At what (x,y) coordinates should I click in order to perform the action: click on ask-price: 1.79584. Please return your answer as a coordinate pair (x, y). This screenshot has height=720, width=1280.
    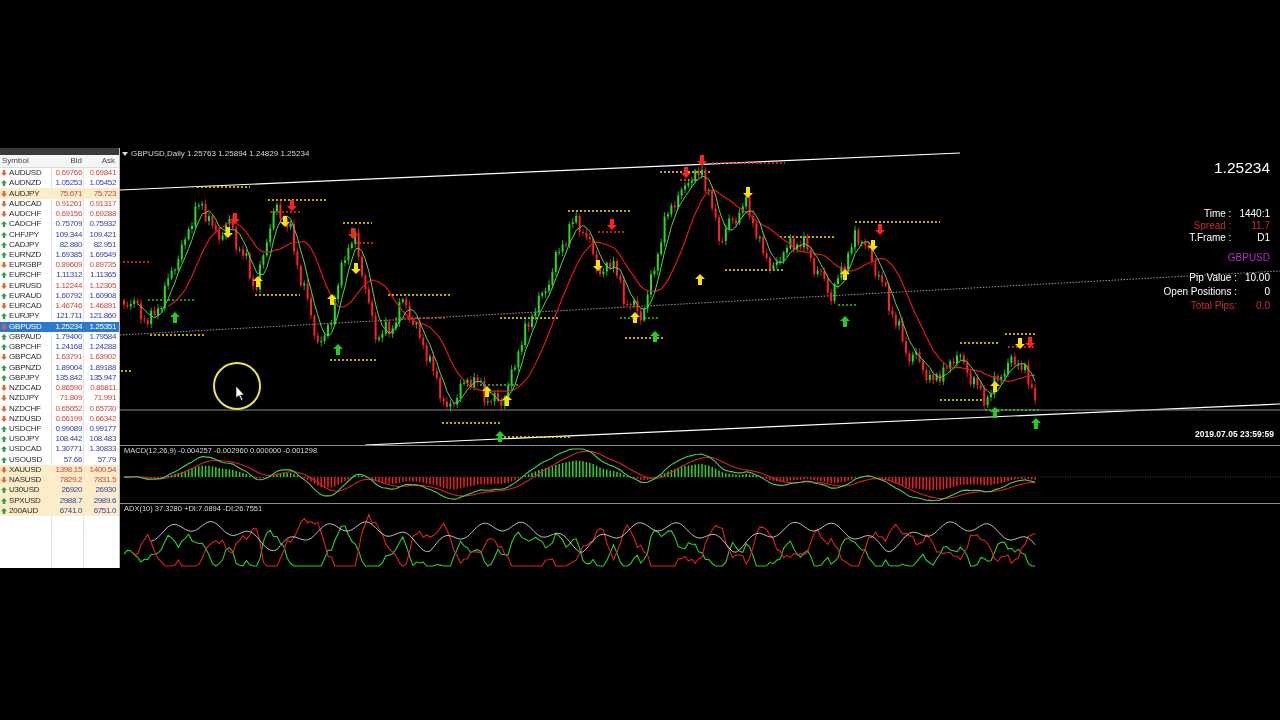
    Looking at the image, I should click on (102, 336).